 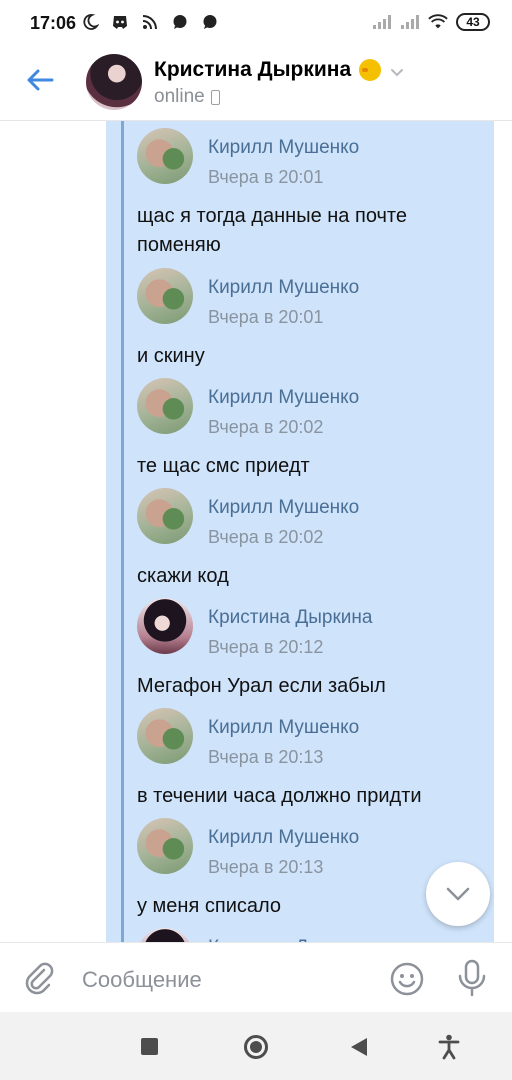 I want to click on message-text: Мегафон Урал если забыл, so click(x=261, y=686).